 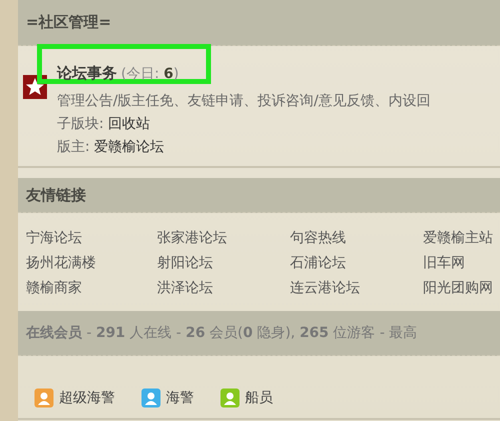 I want to click on category-title: =社区管理=, so click(x=69, y=22).